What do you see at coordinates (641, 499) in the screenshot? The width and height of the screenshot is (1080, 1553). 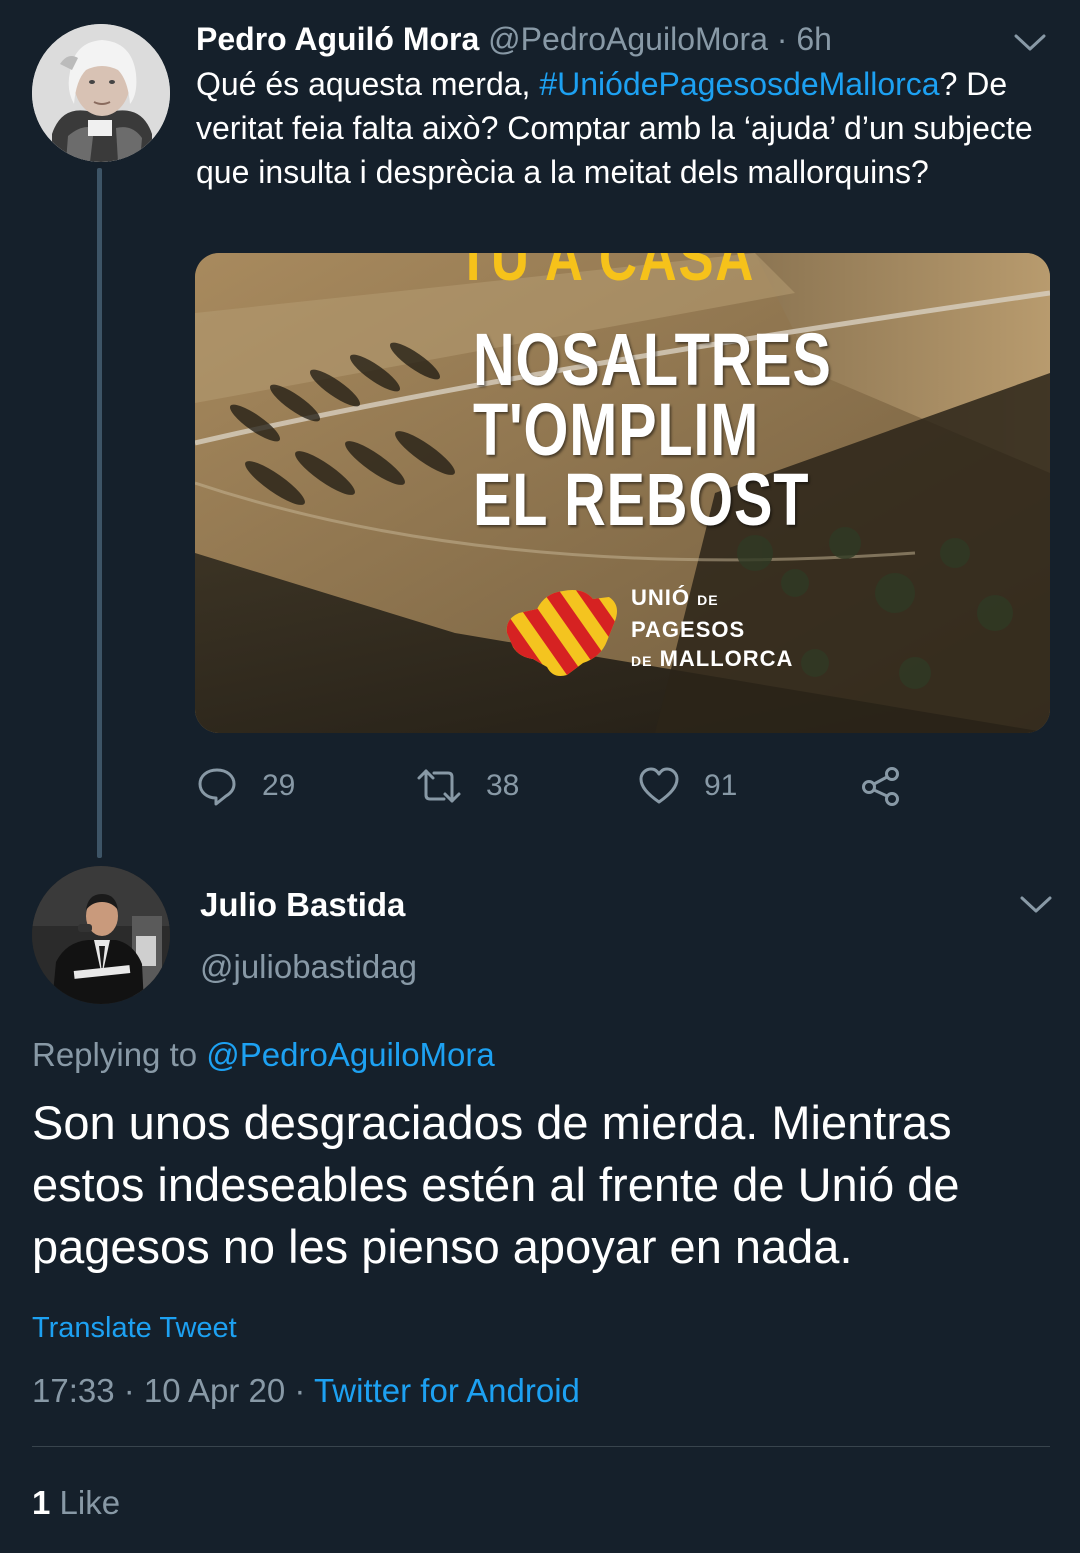 I see `headline-line: EL REBOST` at bounding box center [641, 499].